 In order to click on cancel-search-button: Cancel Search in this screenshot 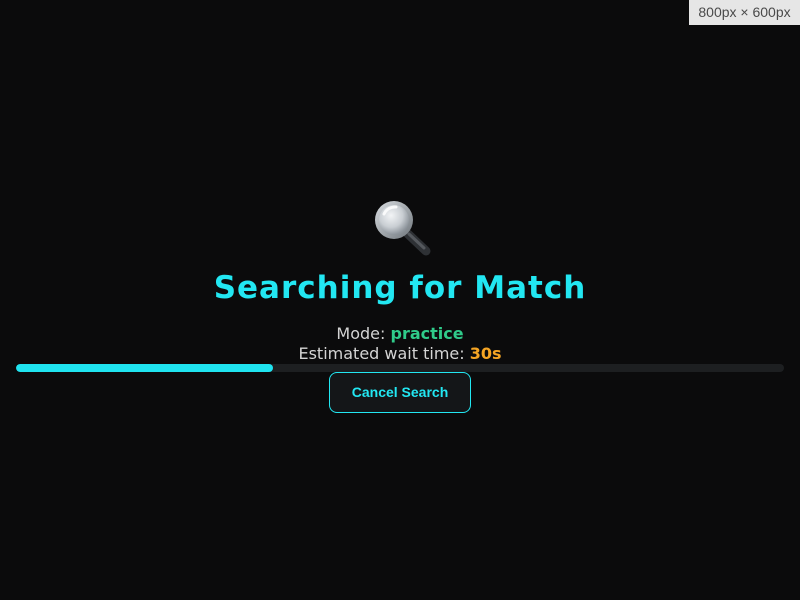, I will do `click(400, 392)`.